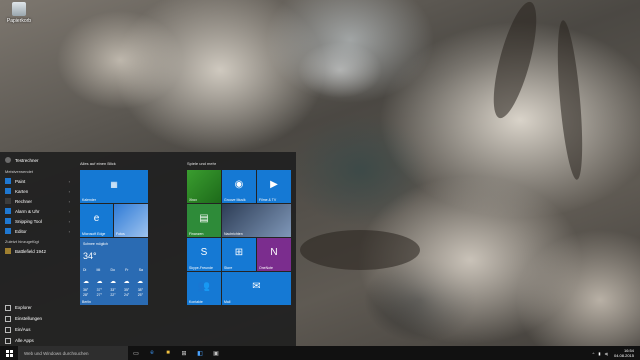  What do you see at coordinates (274, 254) in the screenshot?
I see `tile-onenote: N OneNote` at bounding box center [274, 254].